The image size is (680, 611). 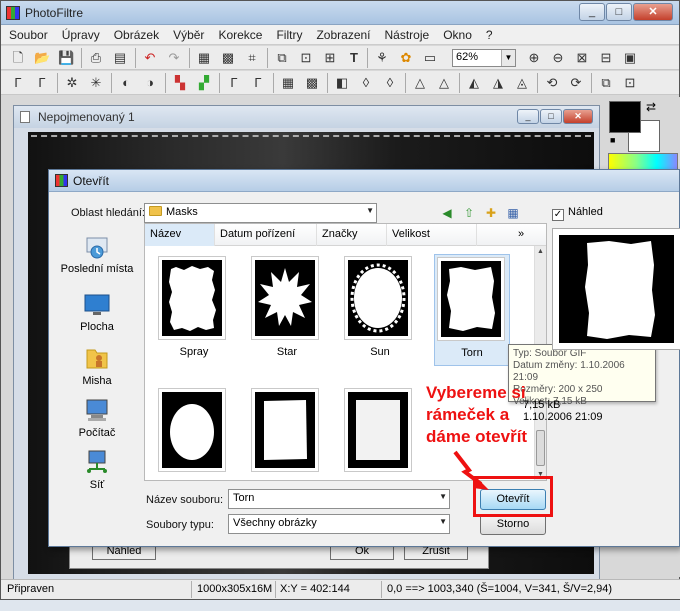 I want to click on preview-box, so click(x=616, y=289).